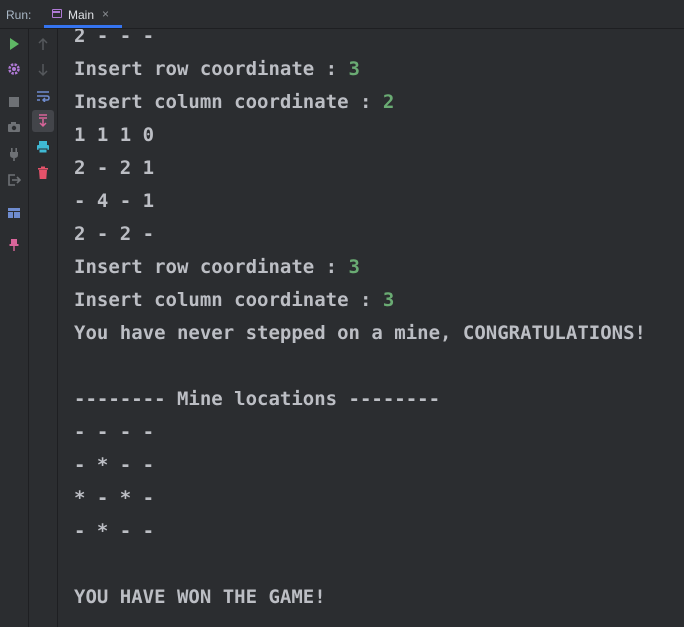 The height and width of the screenshot is (627, 684). What do you see at coordinates (14, 245) in the screenshot?
I see `pin-icon` at bounding box center [14, 245].